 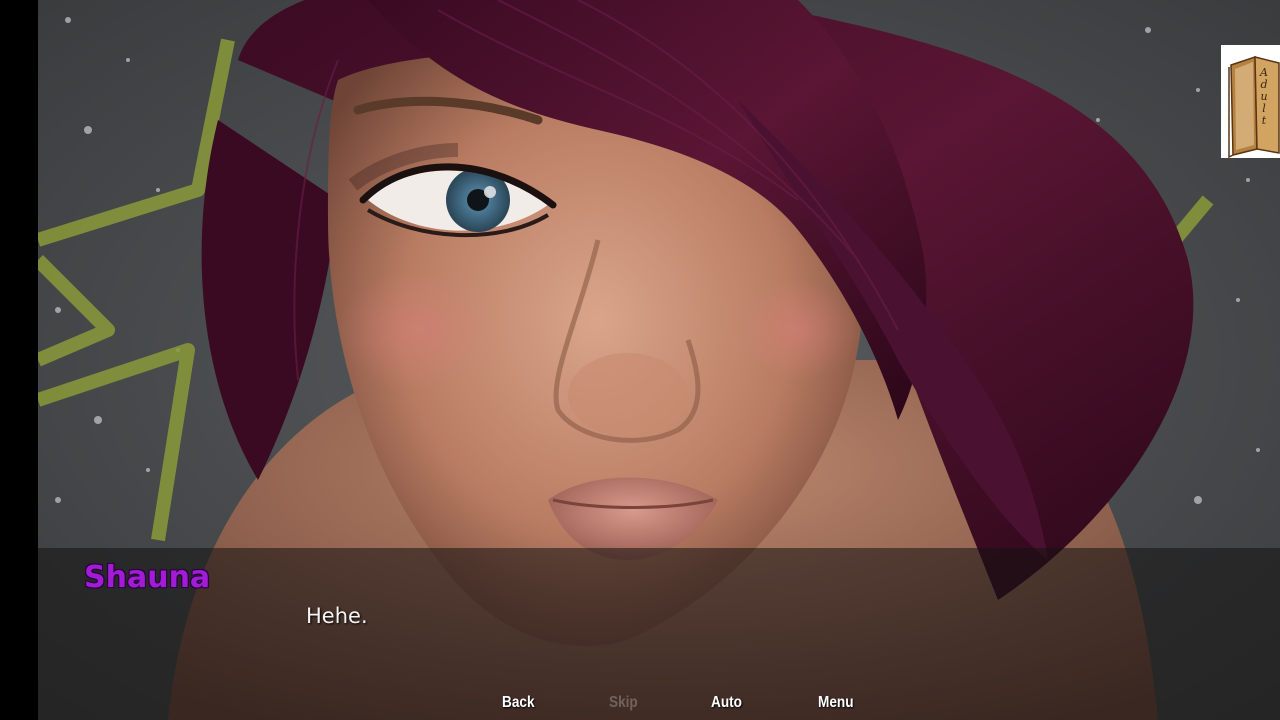 I want to click on badge-letter: t, so click(x=1264, y=120).